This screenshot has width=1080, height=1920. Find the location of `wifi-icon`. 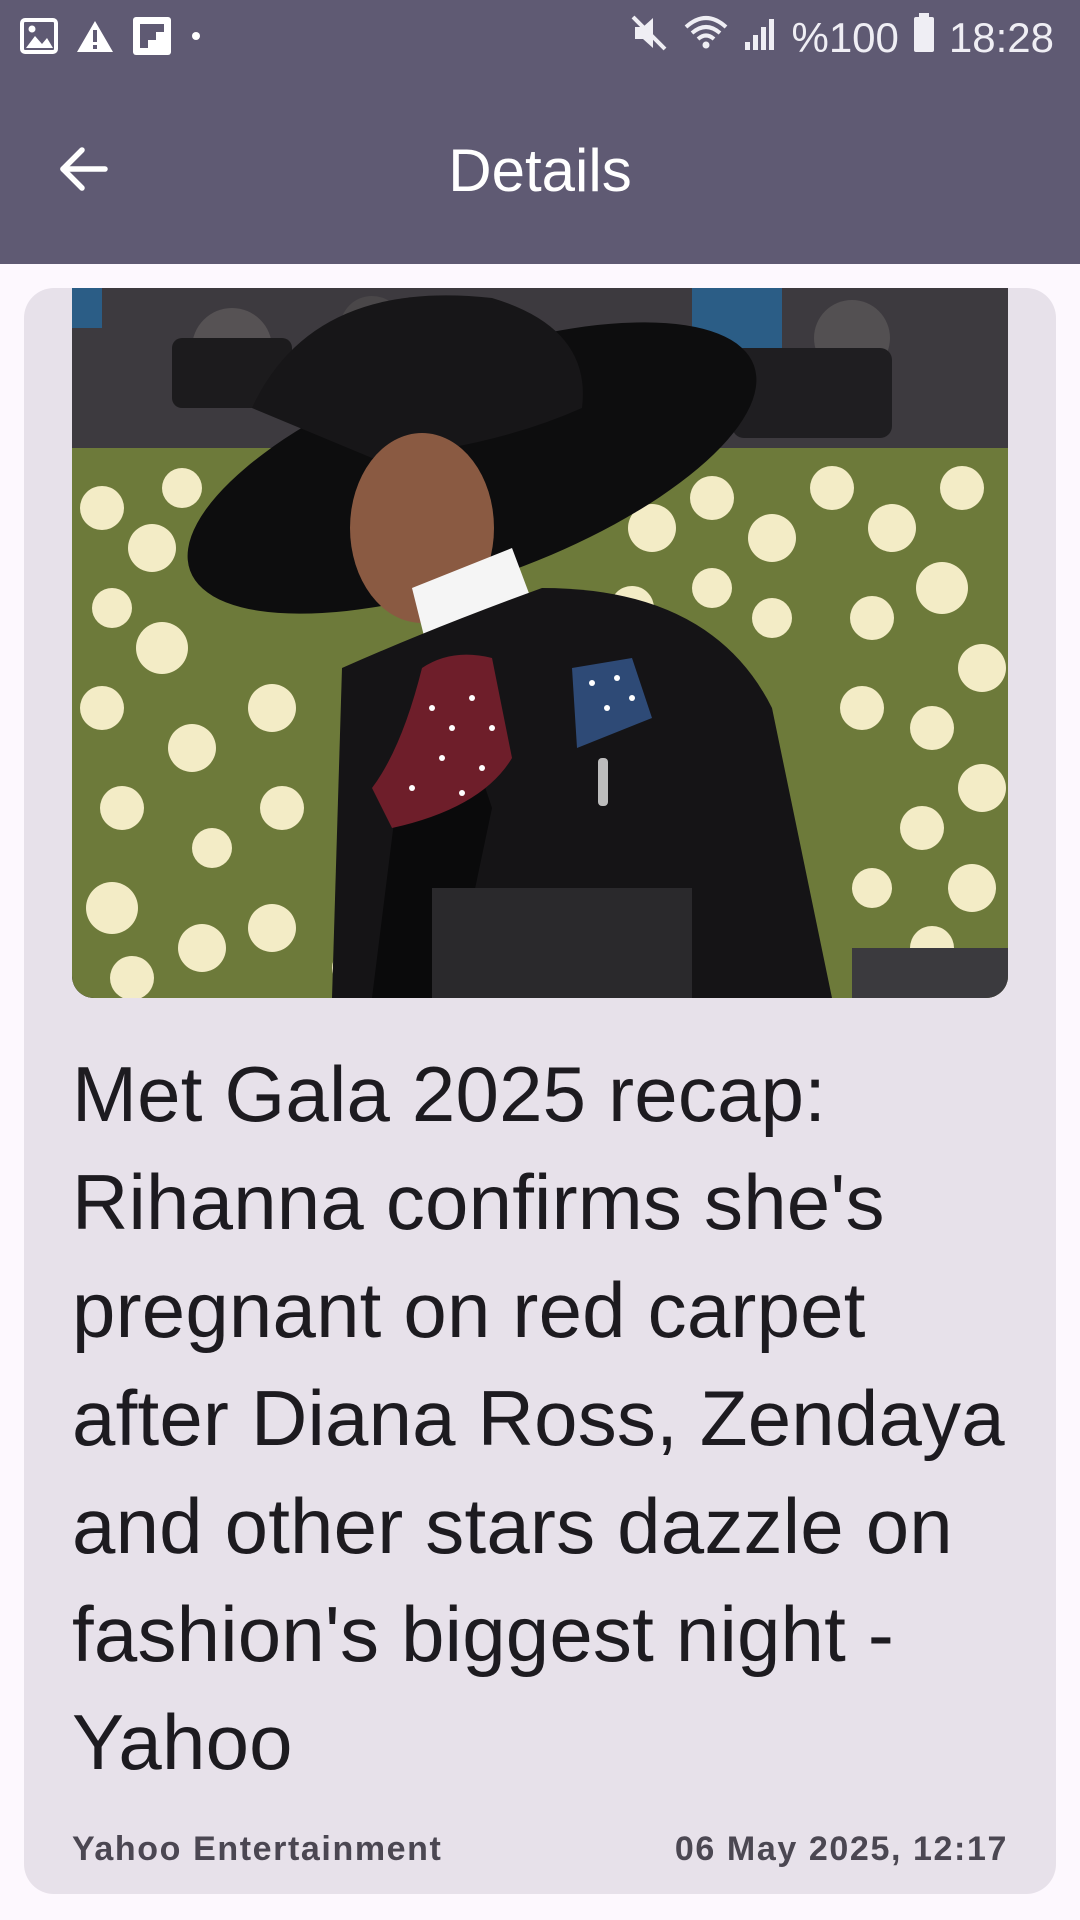

wifi-icon is located at coordinates (706, 38).